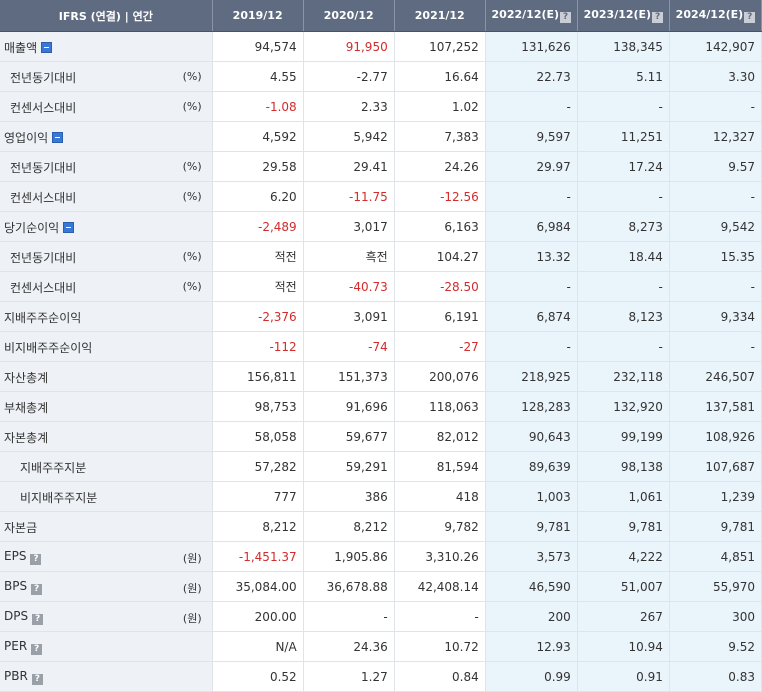 The height and width of the screenshot is (692, 762). What do you see at coordinates (623, 166) in the screenshot?
I see `estimate-value-cell: 17.24` at bounding box center [623, 166].